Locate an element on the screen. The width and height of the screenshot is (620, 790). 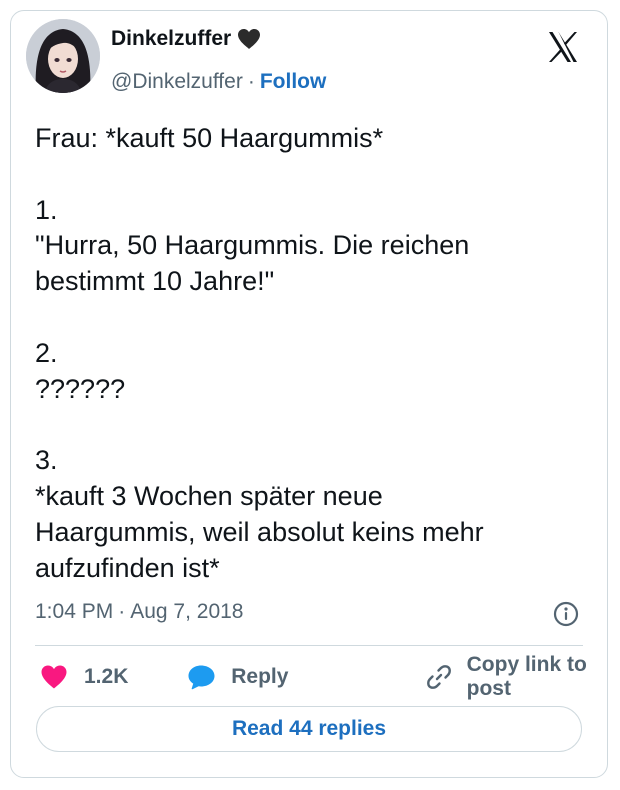
author-handle-row: @Dinkelzuffer · Follow is located at coordinates (218, 82).